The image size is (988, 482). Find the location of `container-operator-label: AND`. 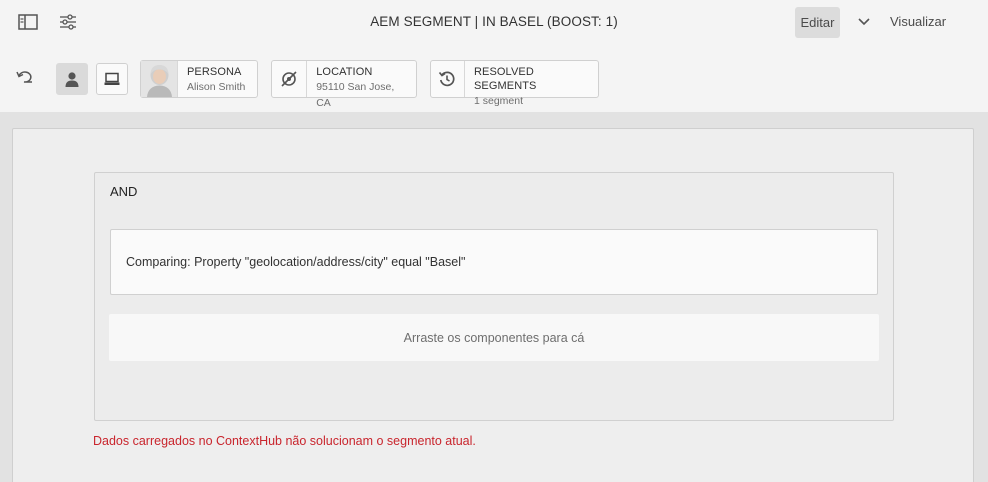

container-operator-label: AND is located at coordinates (124, 191).